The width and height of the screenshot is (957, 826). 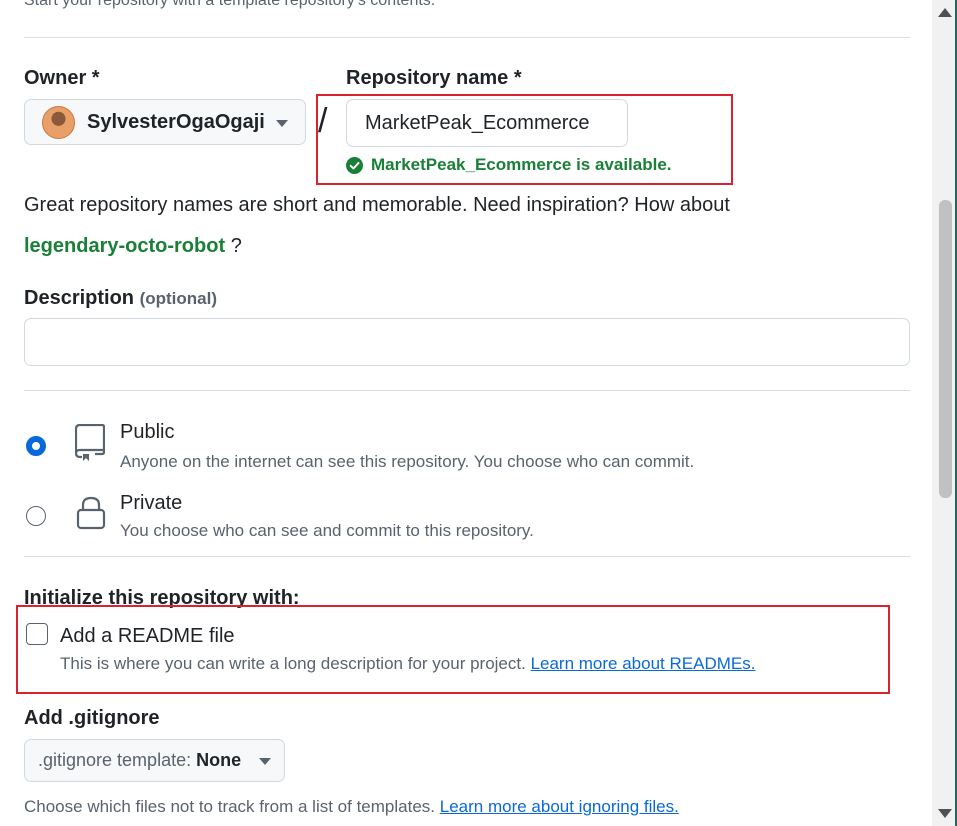 What do you see at coordinates (147, 432) in the screenshot?
I see `public-title: Public` at bounding box center [147, 432].